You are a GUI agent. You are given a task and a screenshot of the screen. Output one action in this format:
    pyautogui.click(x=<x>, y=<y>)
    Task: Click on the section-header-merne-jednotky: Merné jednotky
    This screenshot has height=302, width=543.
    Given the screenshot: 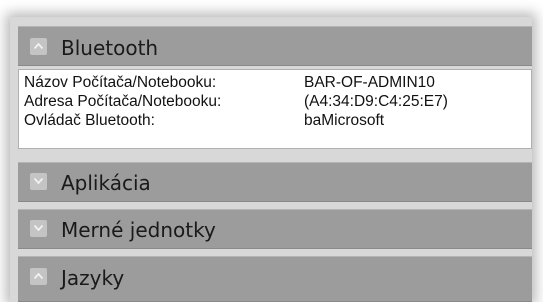 What is the action you would take?
    pyautogui.click(x=275, y=229)
    